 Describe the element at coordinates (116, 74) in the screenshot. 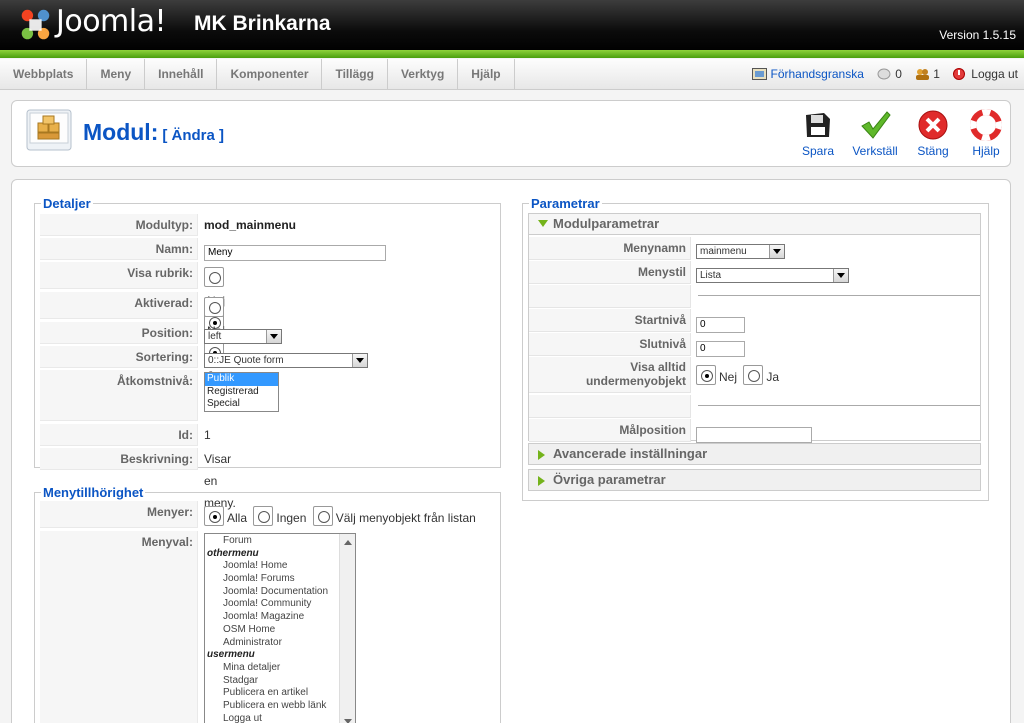

I see `menu-meny: Meny` at that location.